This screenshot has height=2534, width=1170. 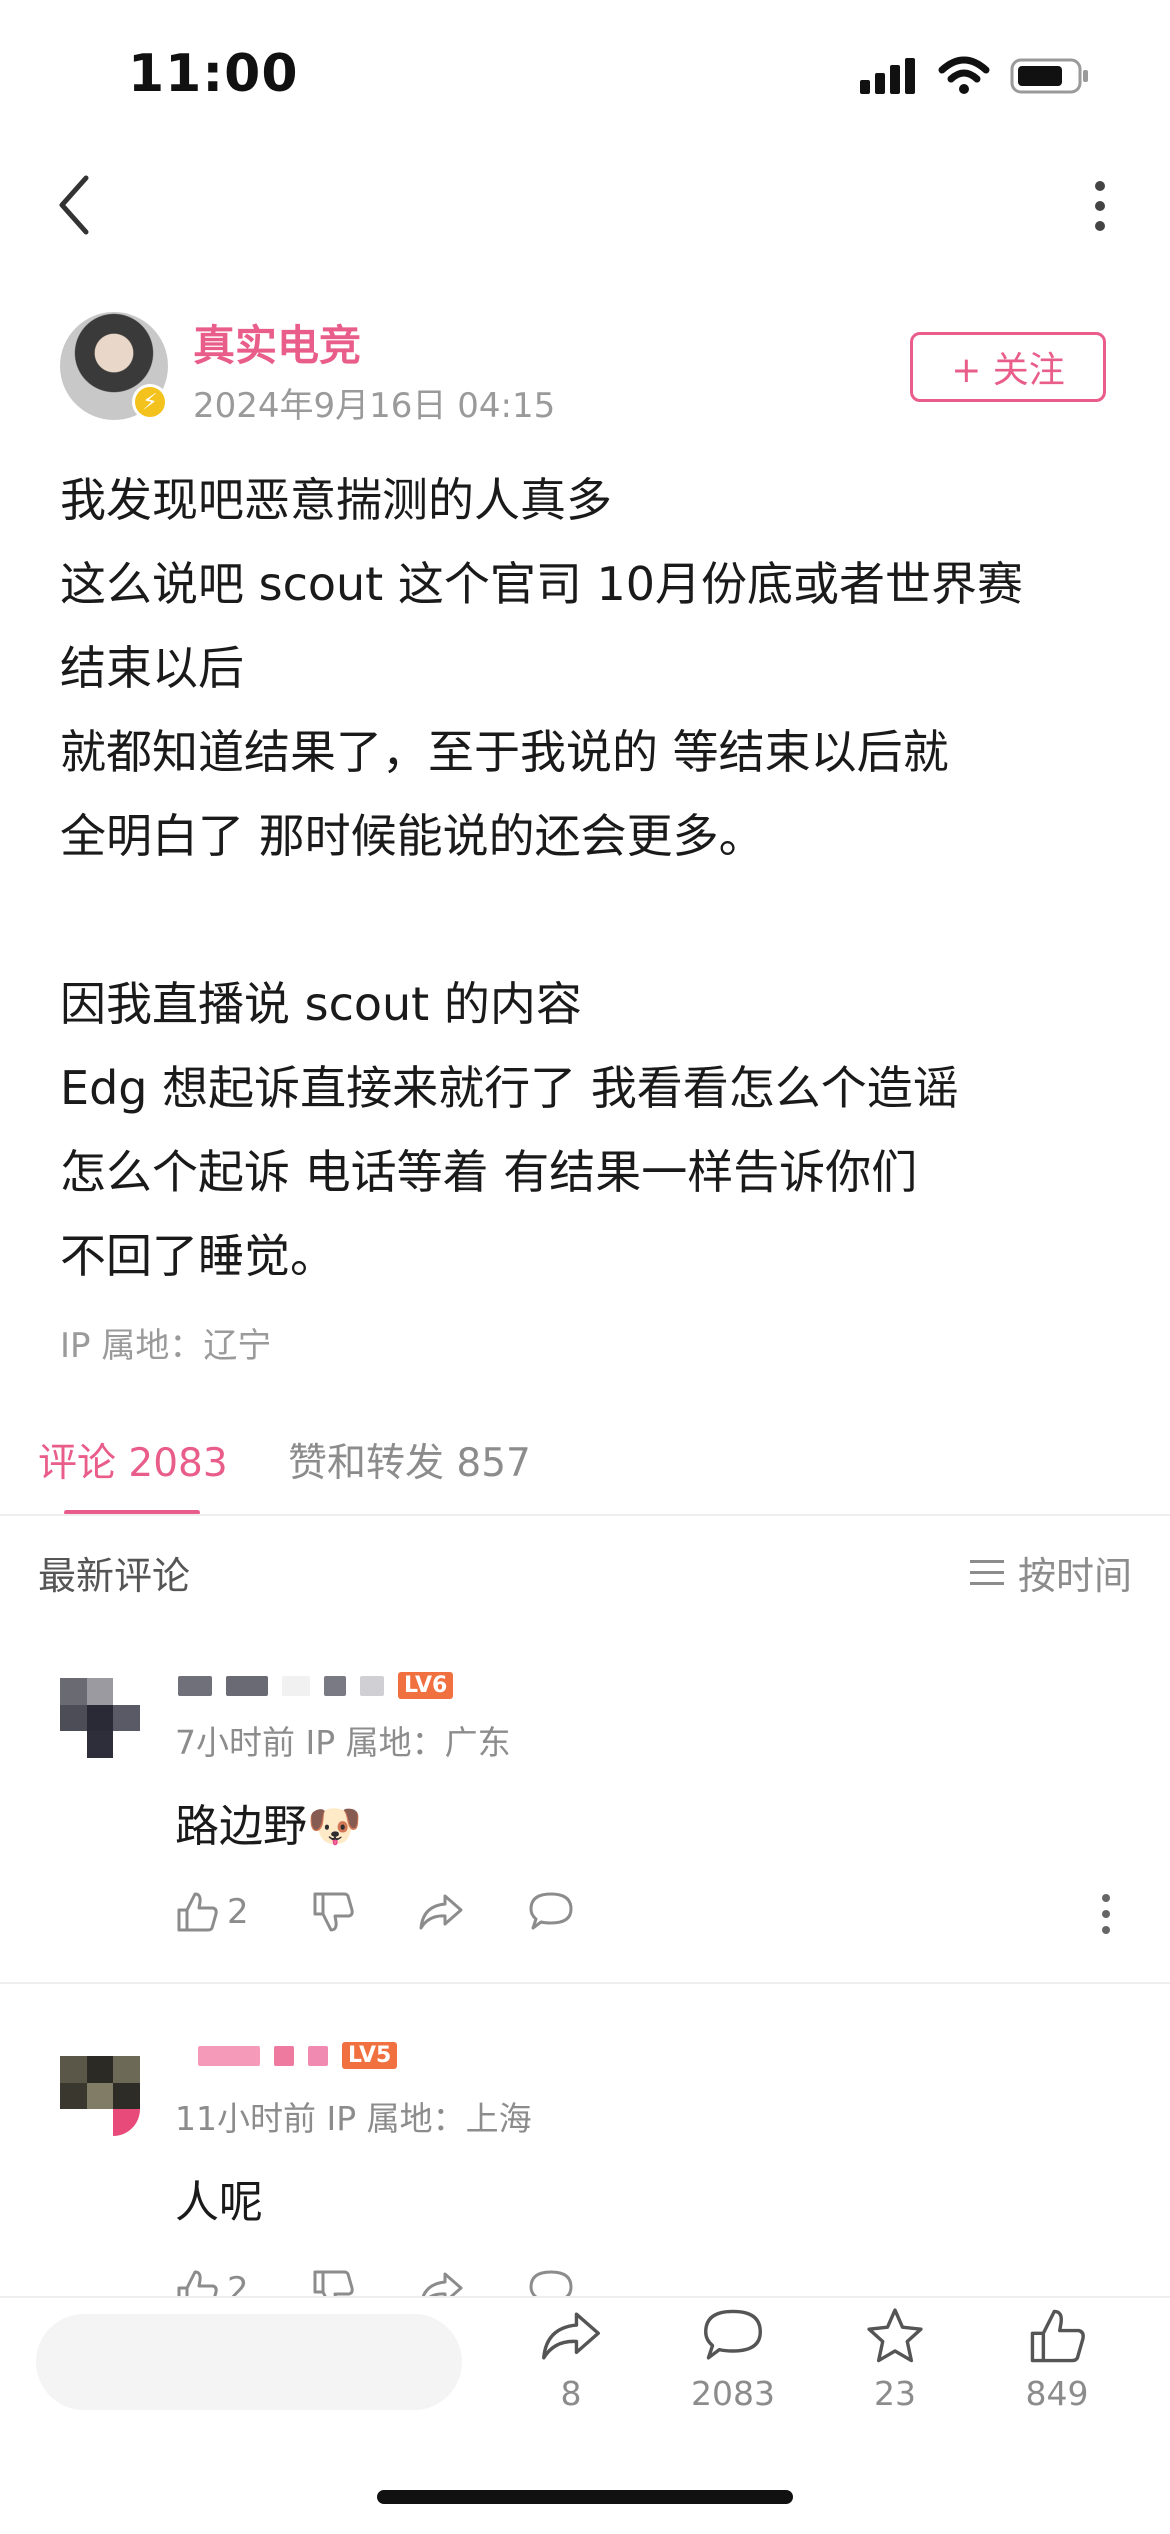 What do you see at coordinates (1100, 206) in the screenshot?
I see `more-vertical-icon` at bounding box center [1100, 206].